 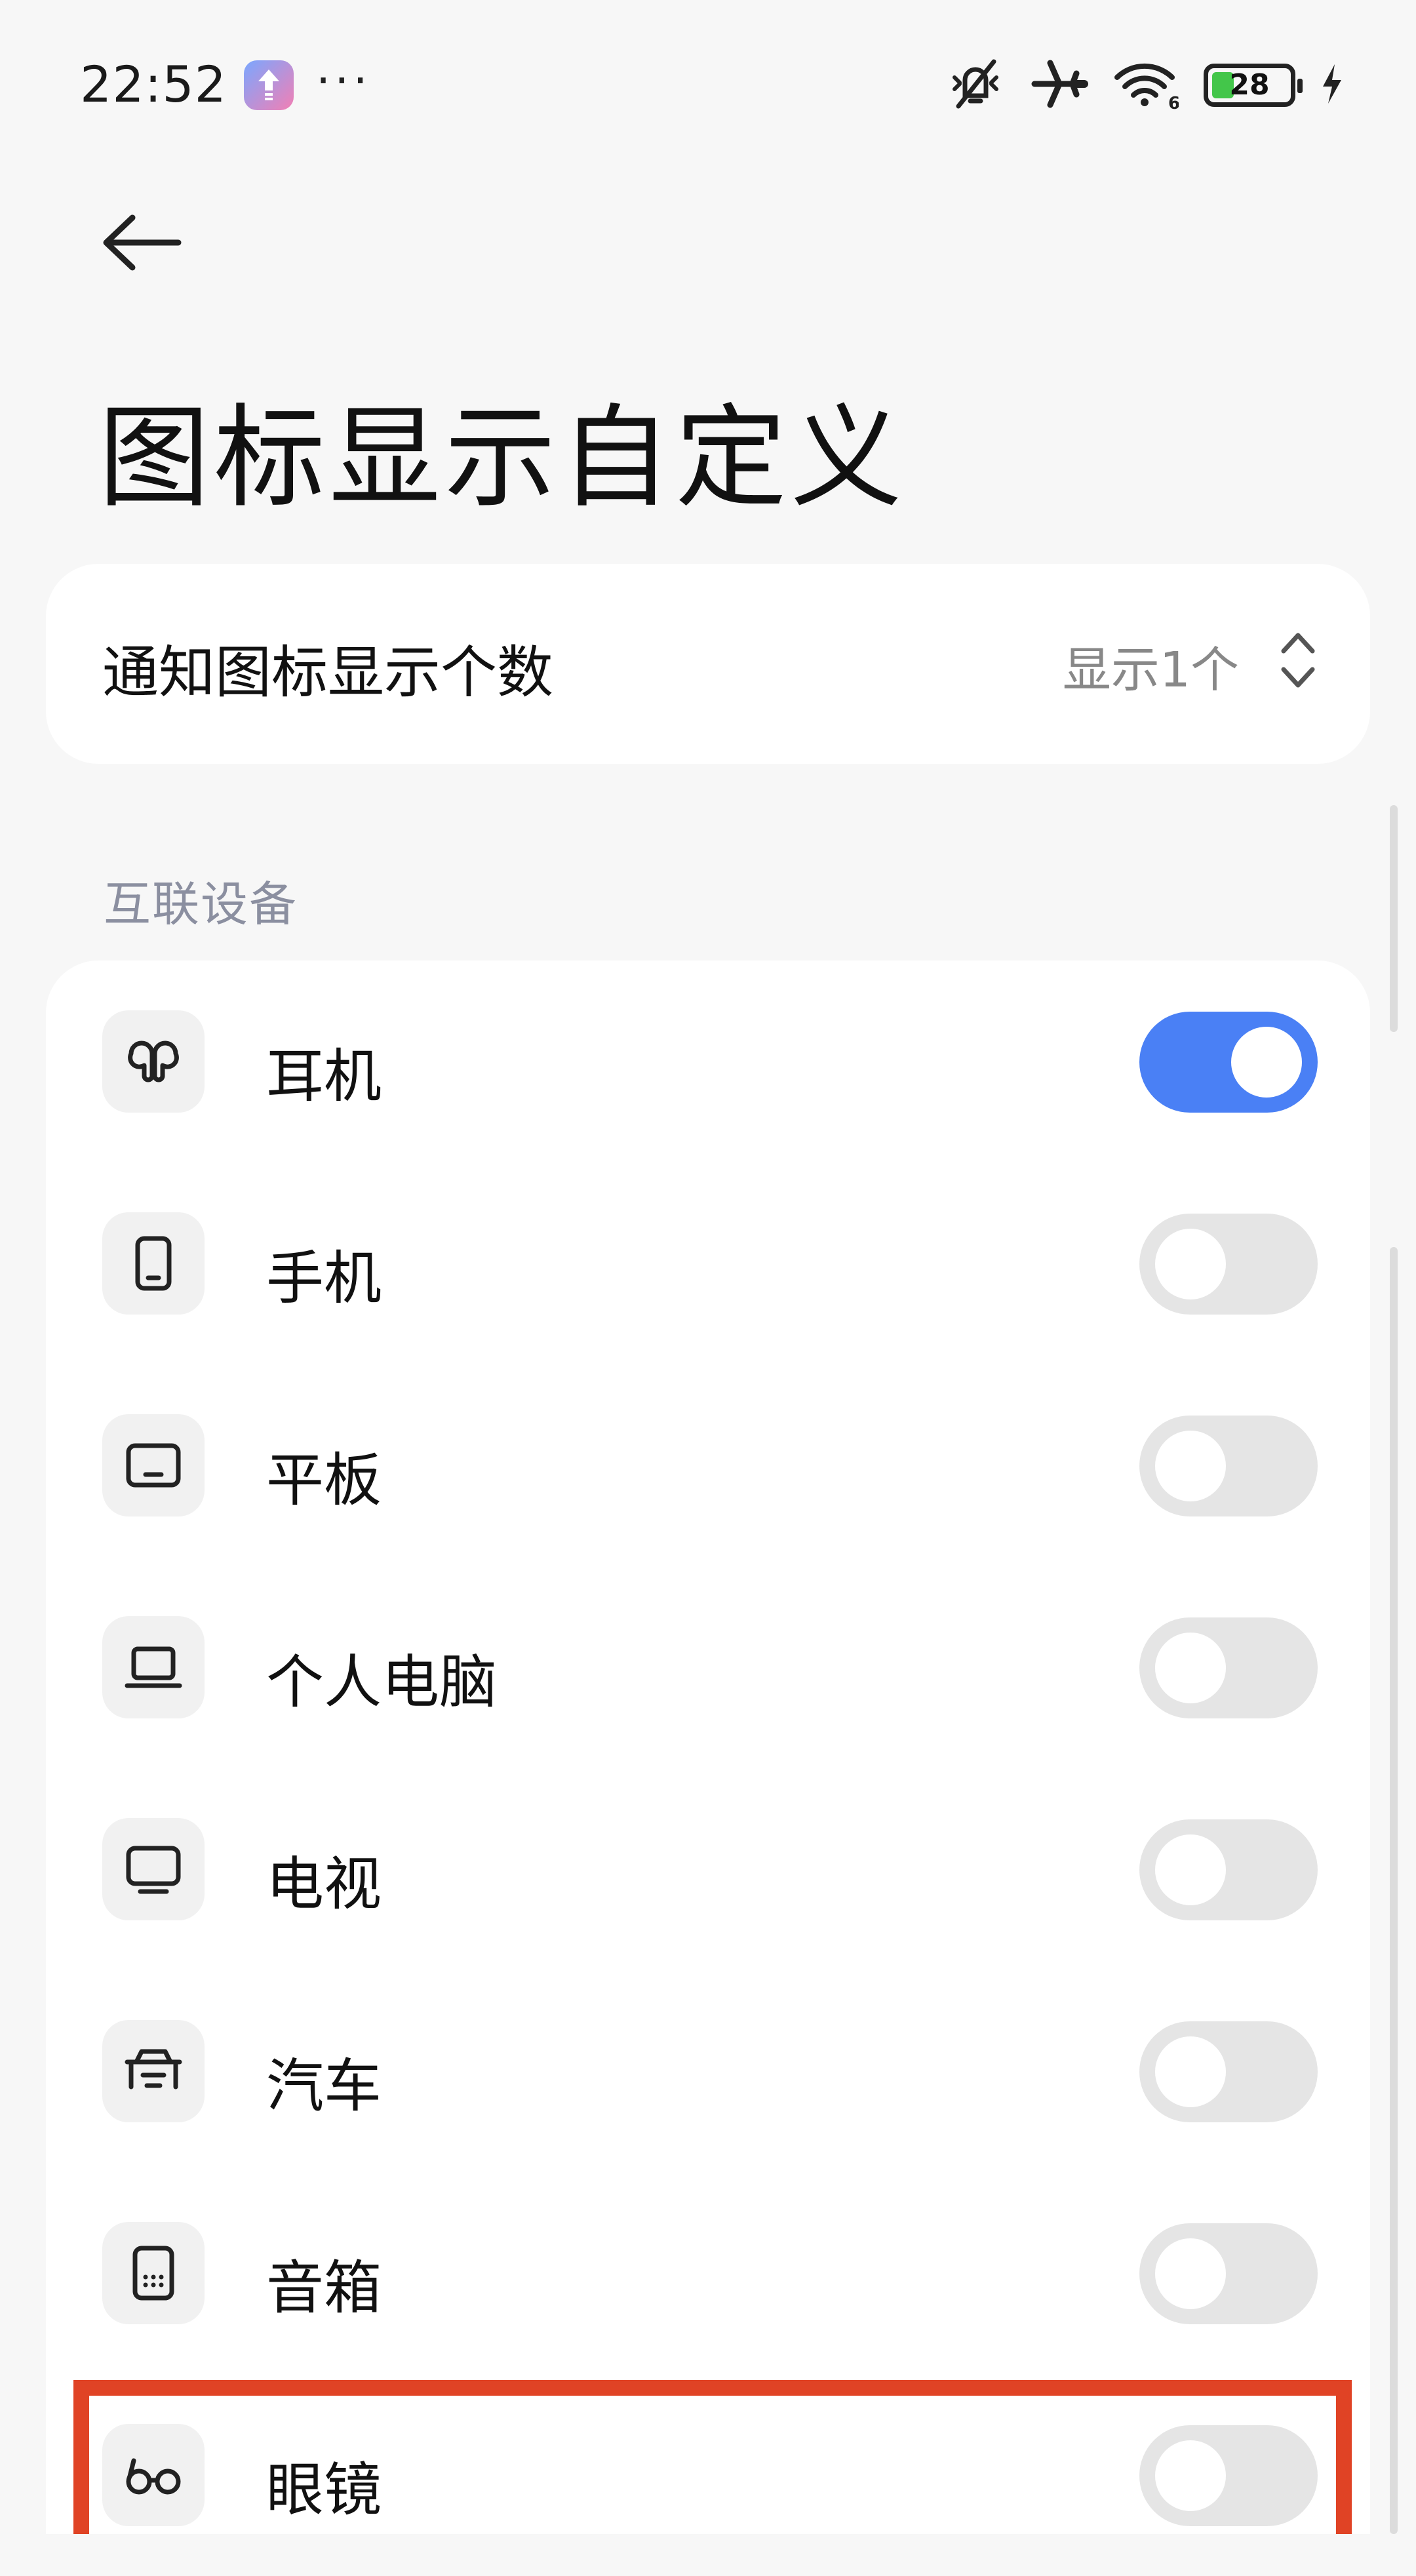 What do you see at coordinates (153, 84) in the screenshot?
I see `status-time: 22:52` at bounding box center [153, 84].